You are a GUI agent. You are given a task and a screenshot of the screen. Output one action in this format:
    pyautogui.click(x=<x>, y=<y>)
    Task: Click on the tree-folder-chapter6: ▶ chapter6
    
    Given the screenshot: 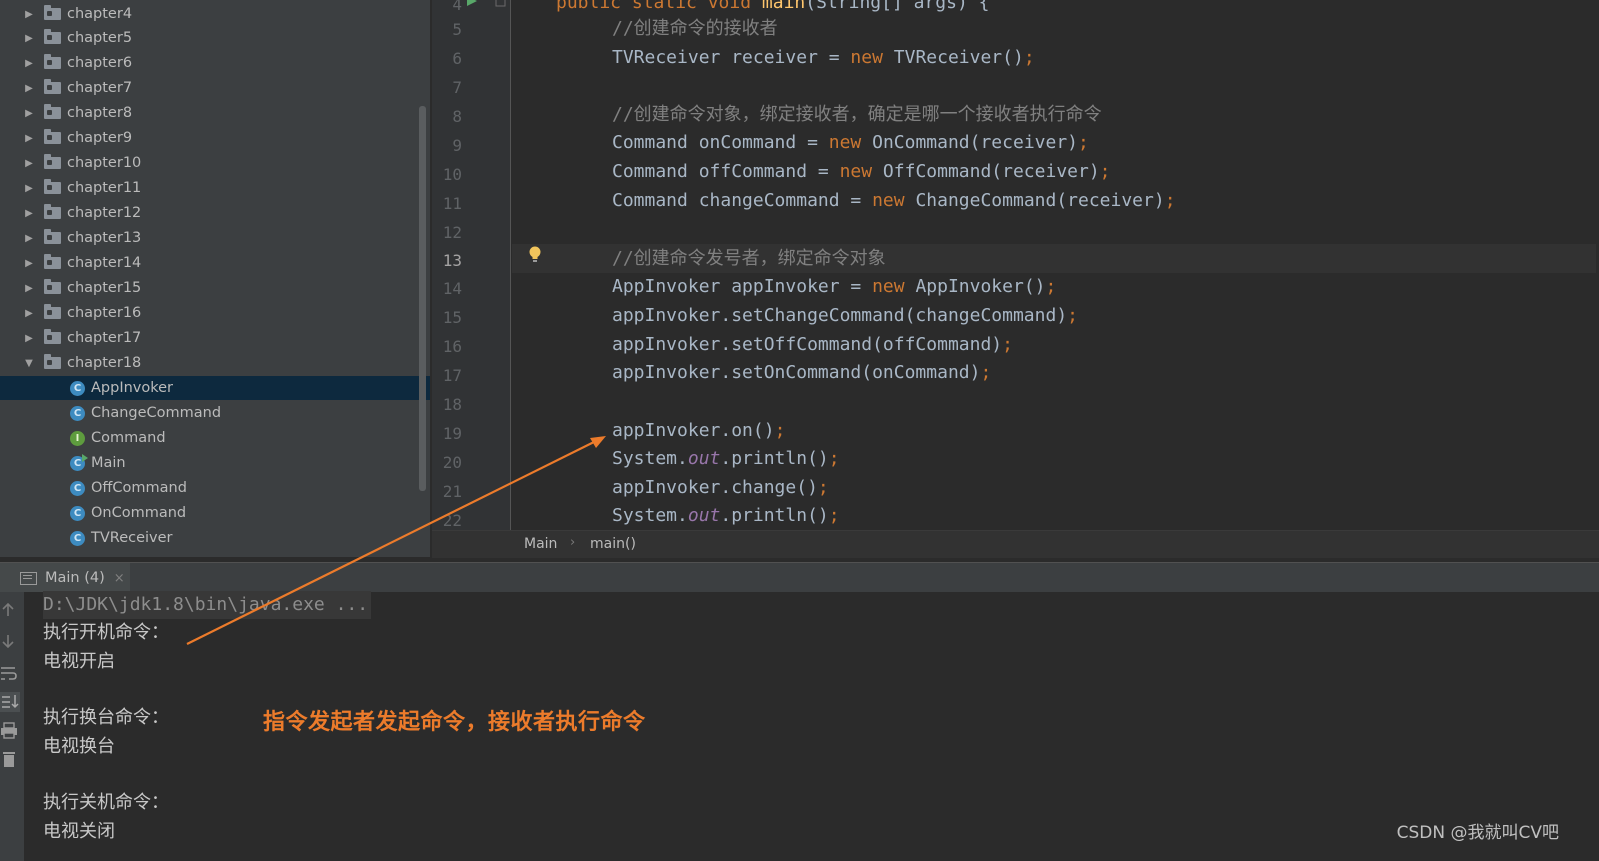 What is the action you would take?
    pyautogui.click(x=215, y=63)
    